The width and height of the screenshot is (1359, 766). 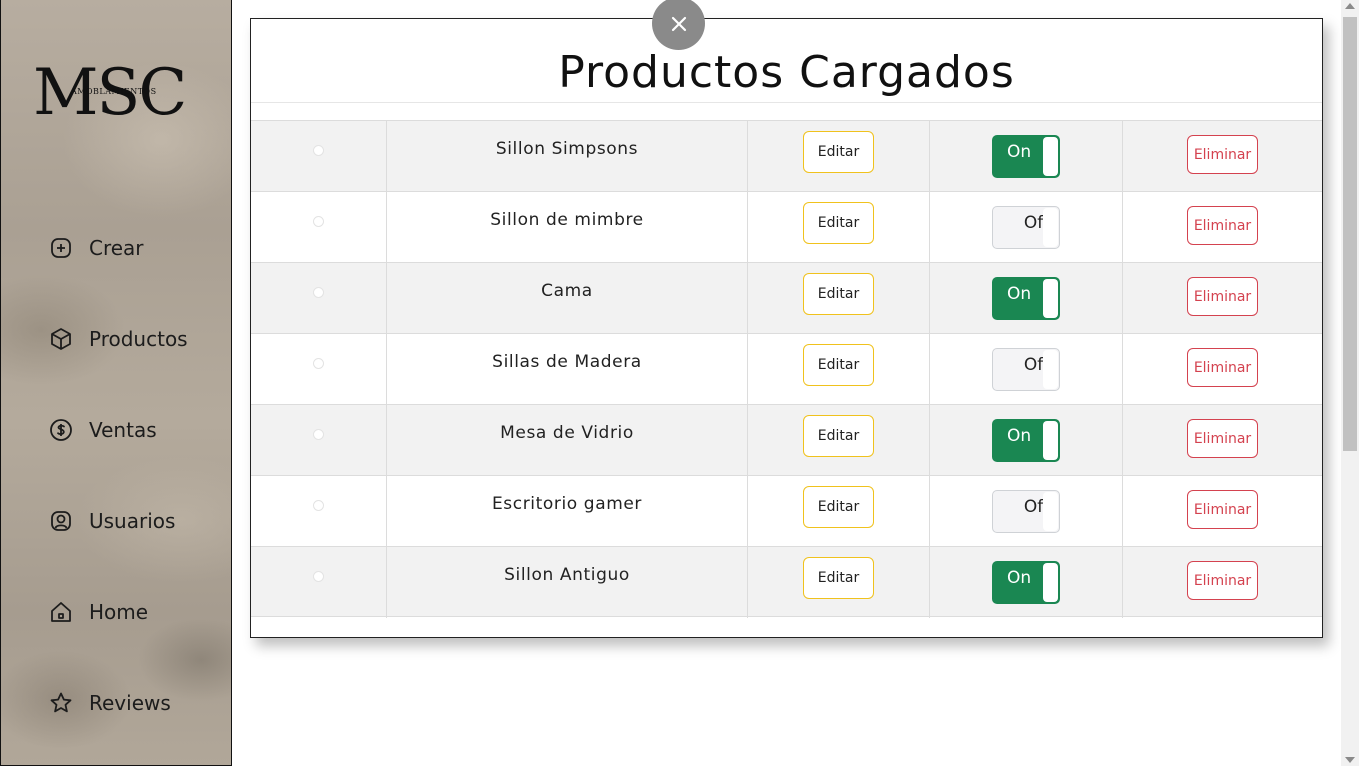 I want to click on plus-circle-icon, so click(x=61, y=248).